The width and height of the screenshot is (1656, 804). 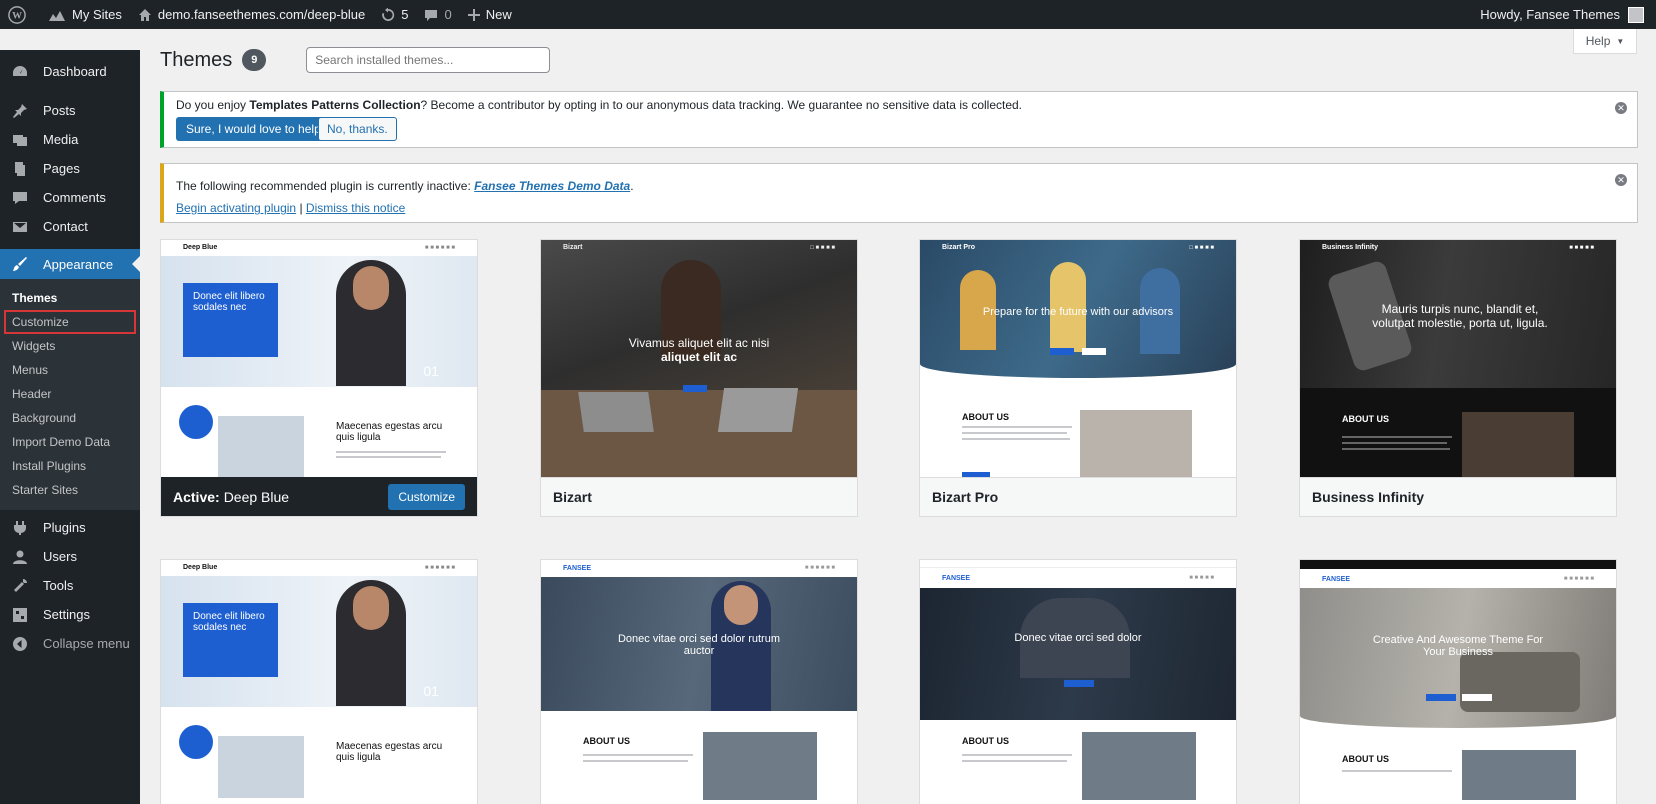 I want to click on menu-label: Comments, so click(x=74, y=197).